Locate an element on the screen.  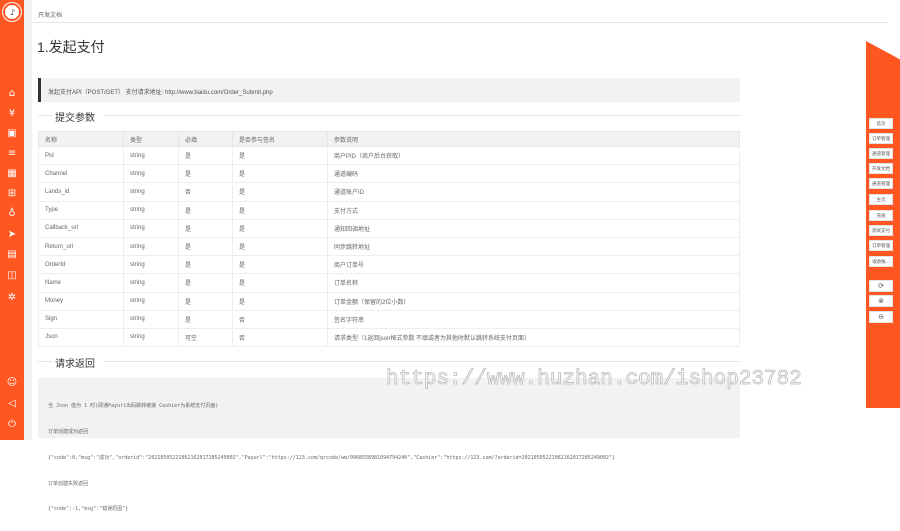
settings-icon: ✲ is located at coordinates (12, 298).